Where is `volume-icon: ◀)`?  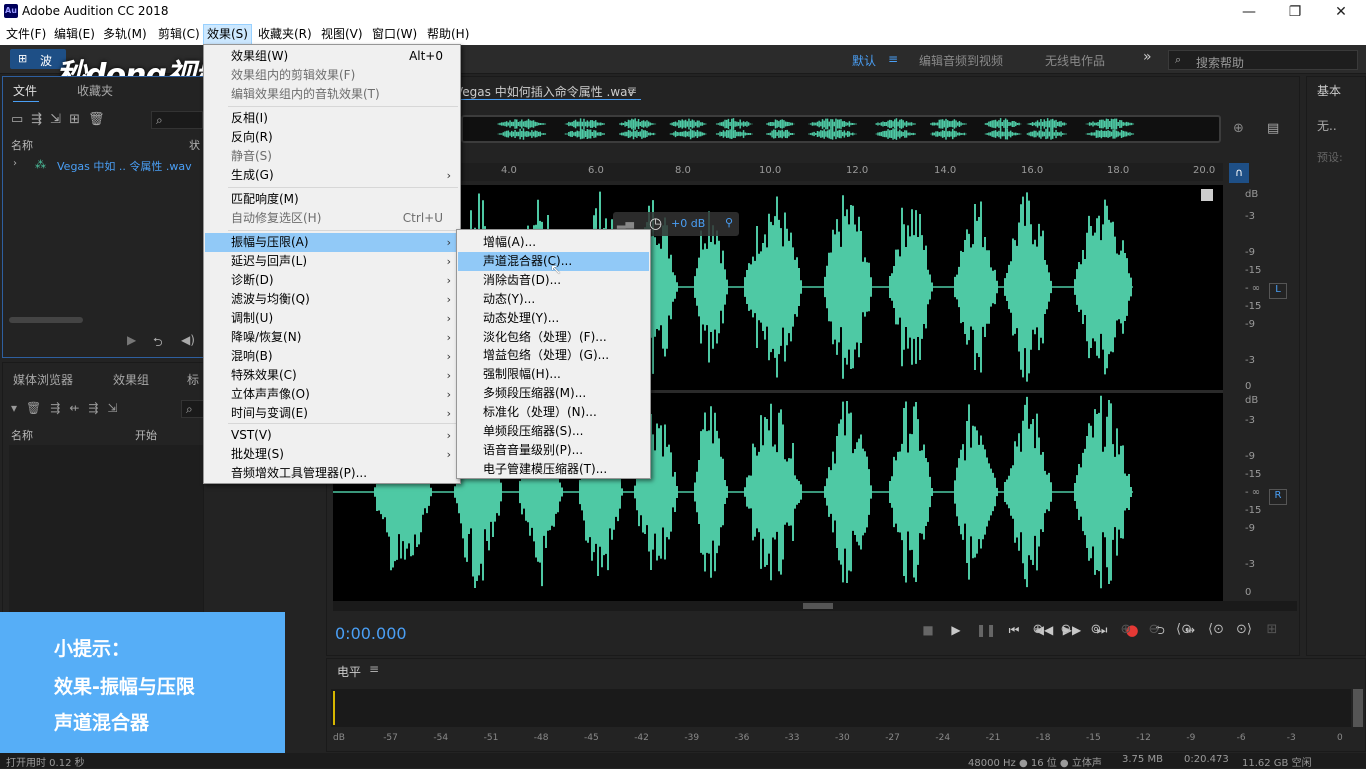
volume-icon: ◀) is located at coordinates (188, 340).